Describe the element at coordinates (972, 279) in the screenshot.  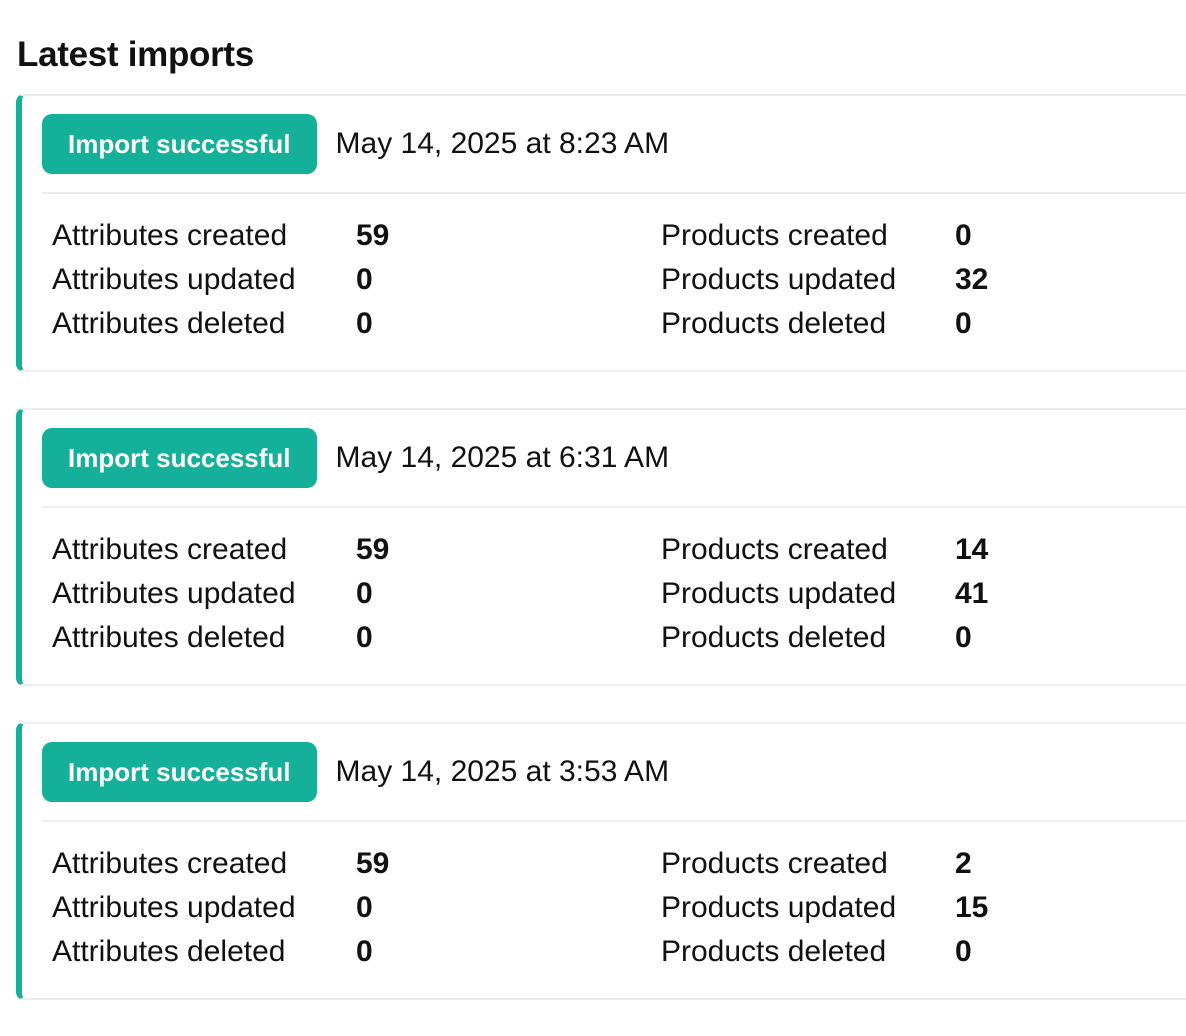
I see `stat-value: 32` at that location.